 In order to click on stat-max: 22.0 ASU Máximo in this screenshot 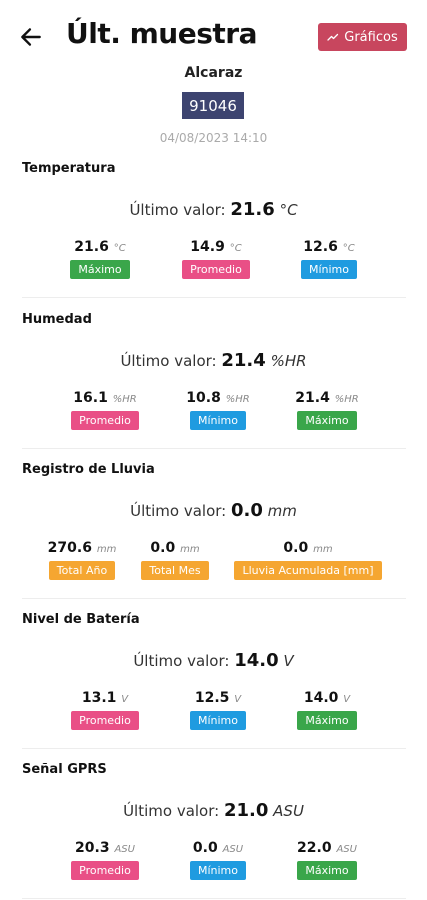, I will do `click(327, 860)`.